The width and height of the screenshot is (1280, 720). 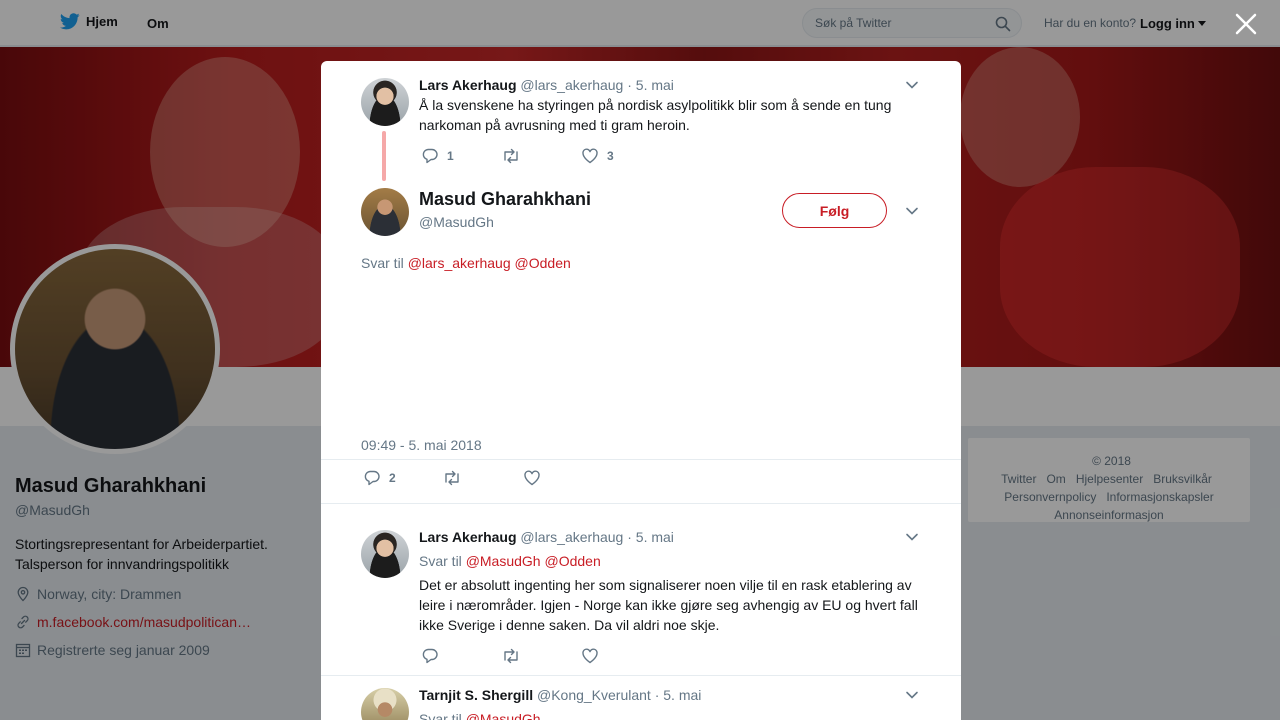 What do you see at coordinates (476, 695) in the screenshot?
I see `author-name: Tarnjit S. Shergill` at bounding box center [476, 695].